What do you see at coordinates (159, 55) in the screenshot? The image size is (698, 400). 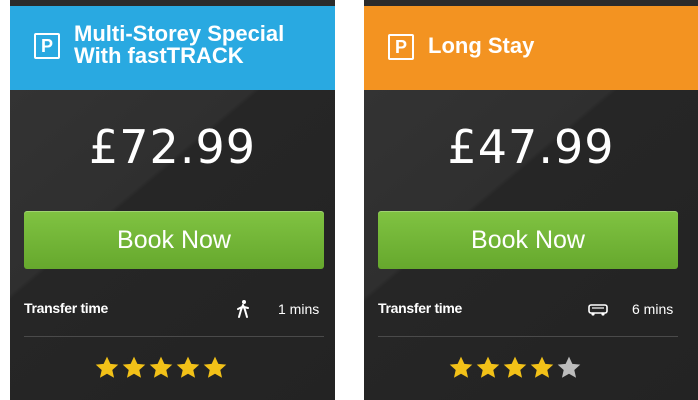 I see `card-title-line: With fastTRACK` at bounding box center [159, 55].